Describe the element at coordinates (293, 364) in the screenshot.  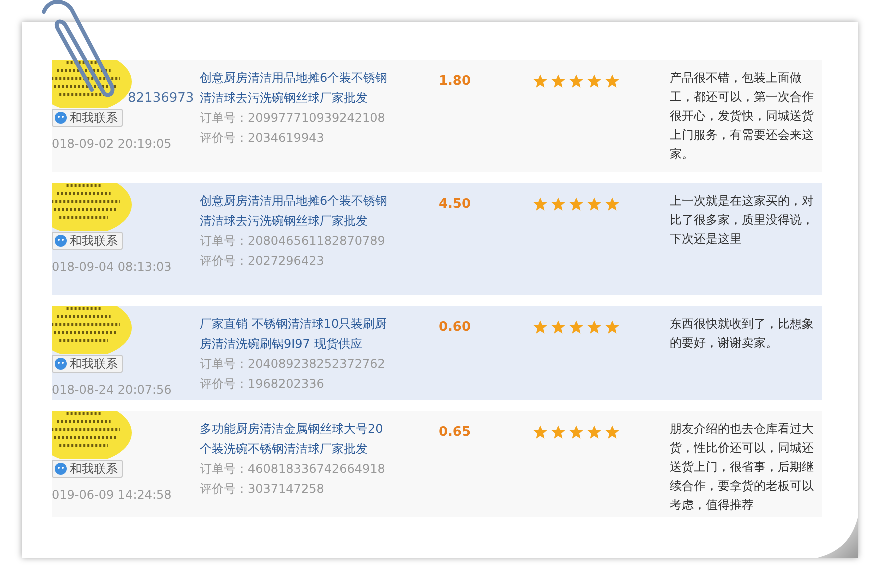
I see `order-number: 订单号：204089238252372762` at that location.